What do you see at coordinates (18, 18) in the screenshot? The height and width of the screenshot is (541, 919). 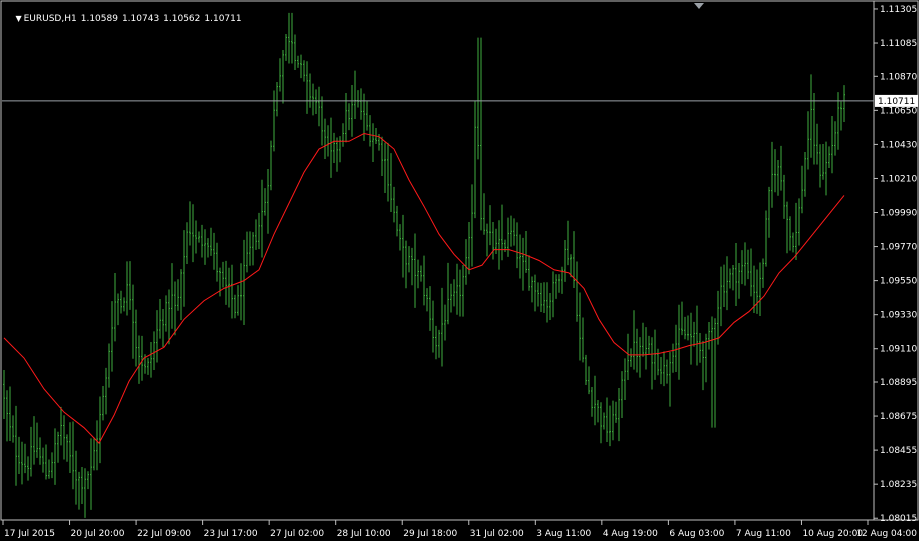 I see `menu-triangle-icon: ▼` at bounding box center [18, 18].